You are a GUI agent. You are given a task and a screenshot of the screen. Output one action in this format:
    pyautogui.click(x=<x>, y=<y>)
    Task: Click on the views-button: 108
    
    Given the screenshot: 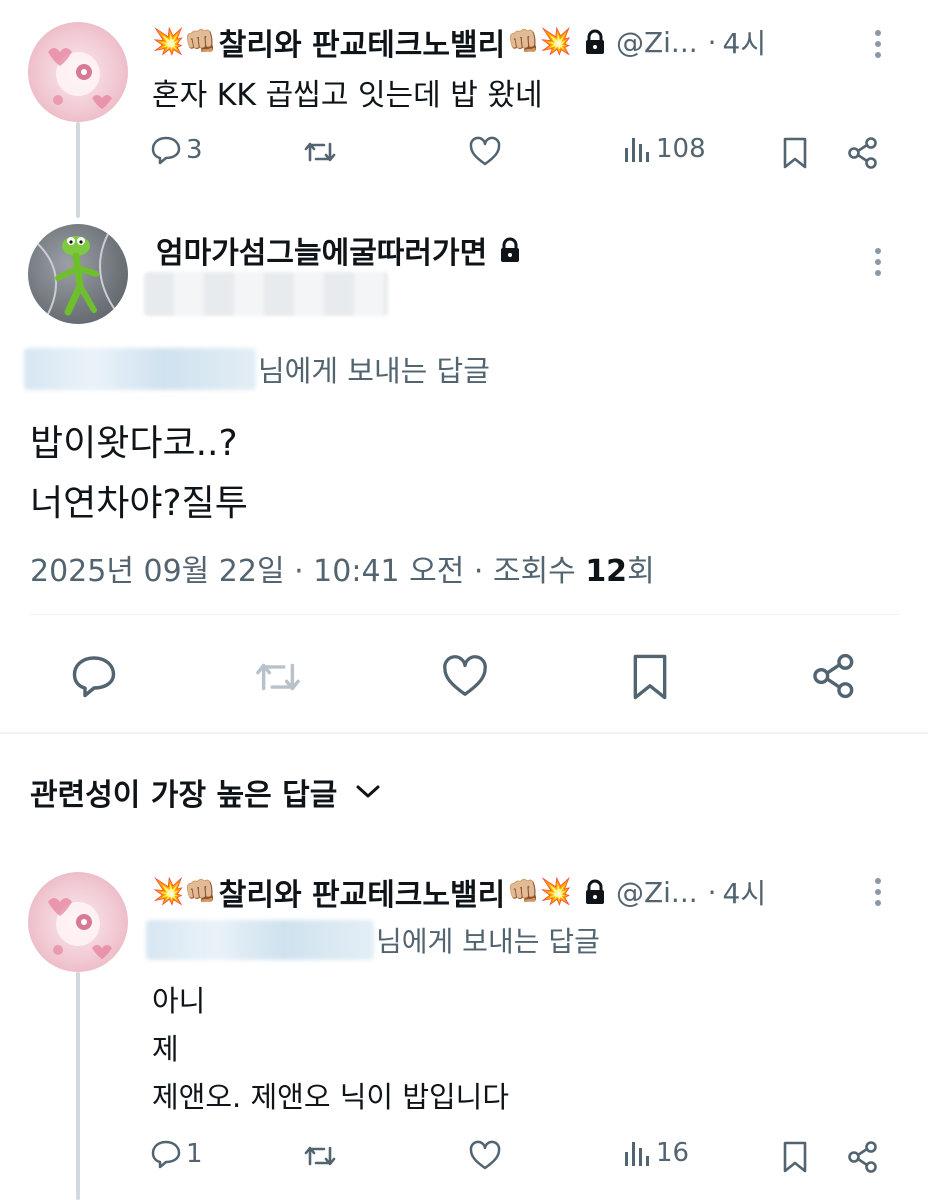 What is the action you would take?
    pyautogui.click(x=664, y=149)
    